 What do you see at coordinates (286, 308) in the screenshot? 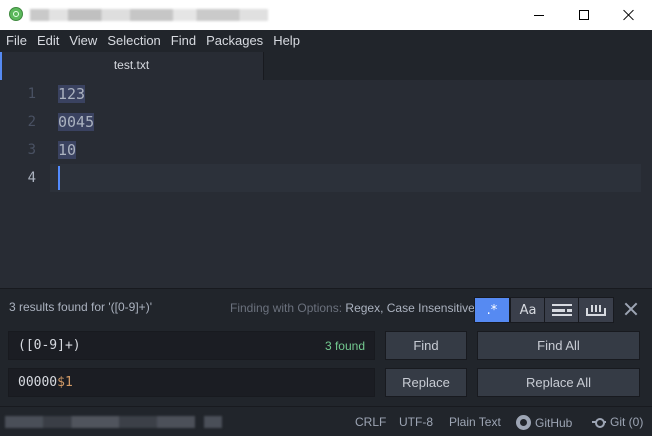
I see `options-prefix: Finding with Options:` at bounding box center [286, 308].